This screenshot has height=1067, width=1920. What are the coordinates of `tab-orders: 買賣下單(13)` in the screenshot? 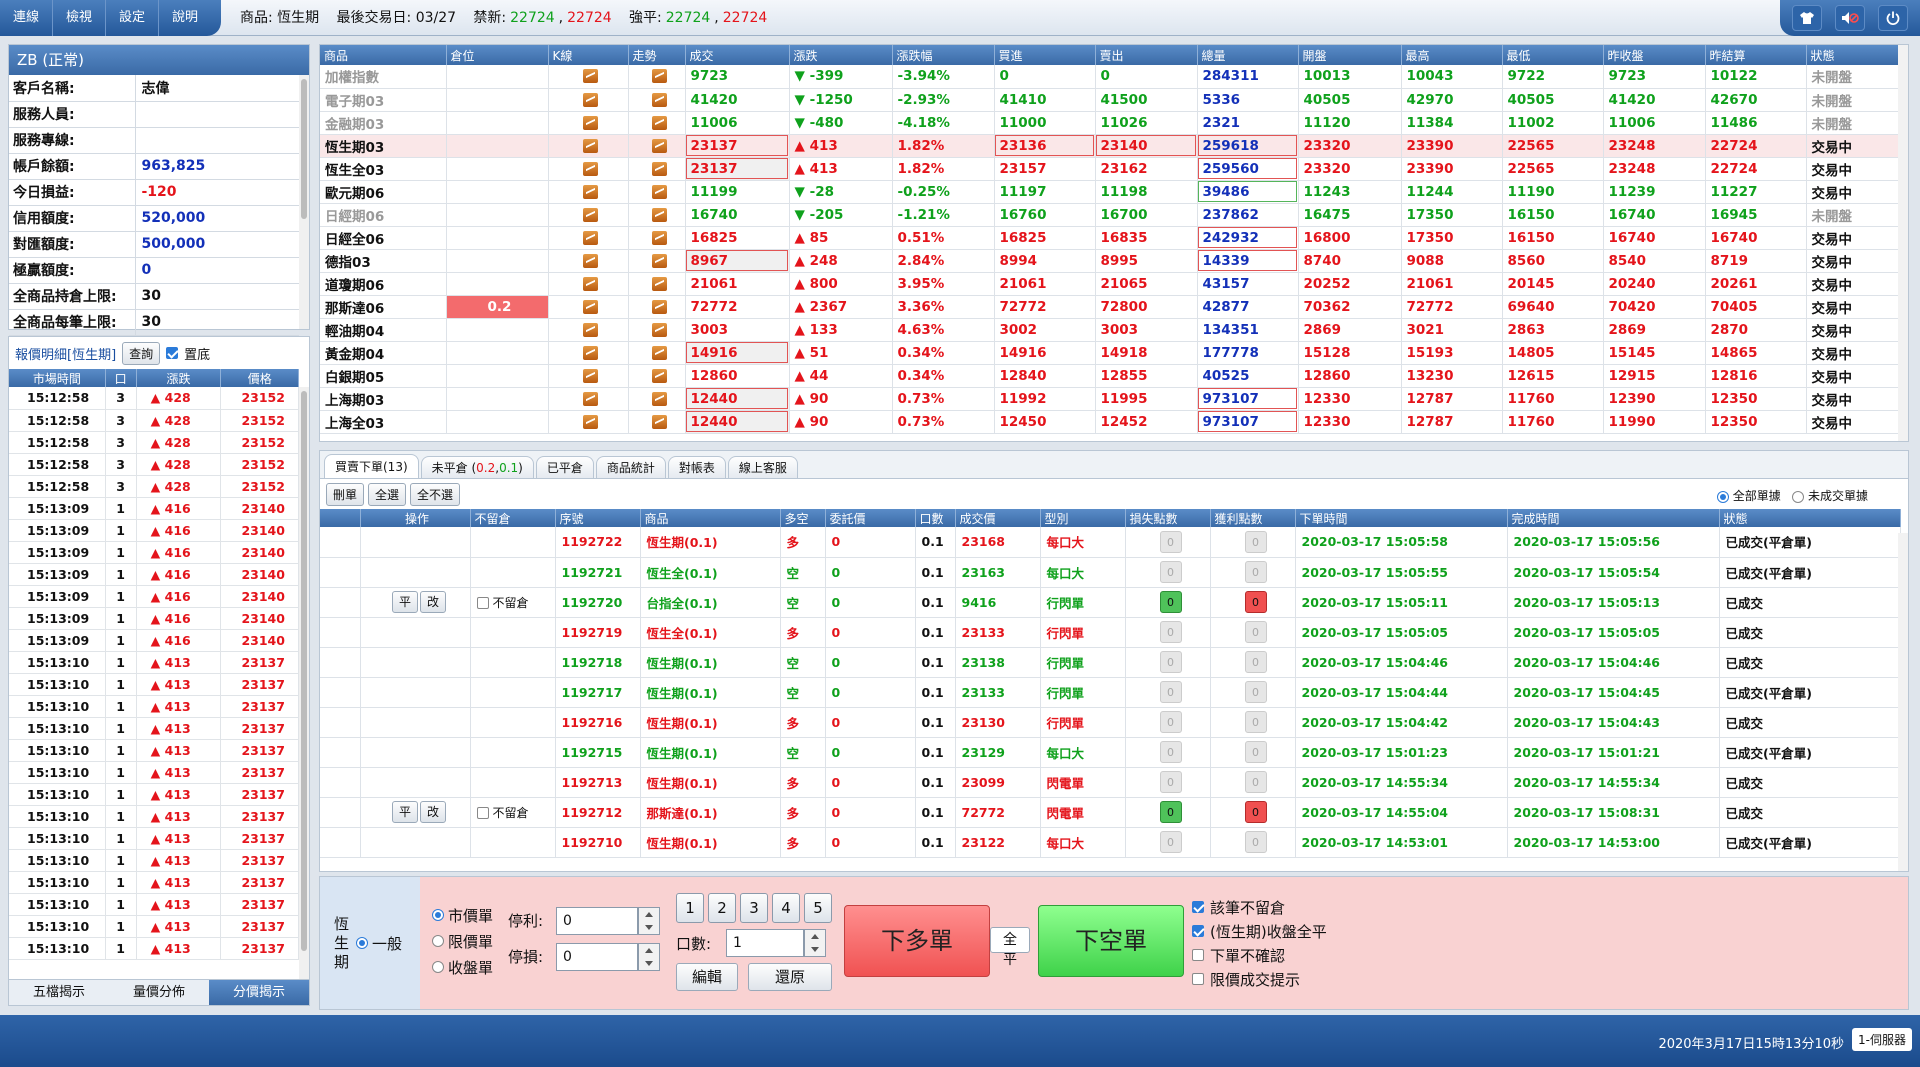 It's located at (371, 466).